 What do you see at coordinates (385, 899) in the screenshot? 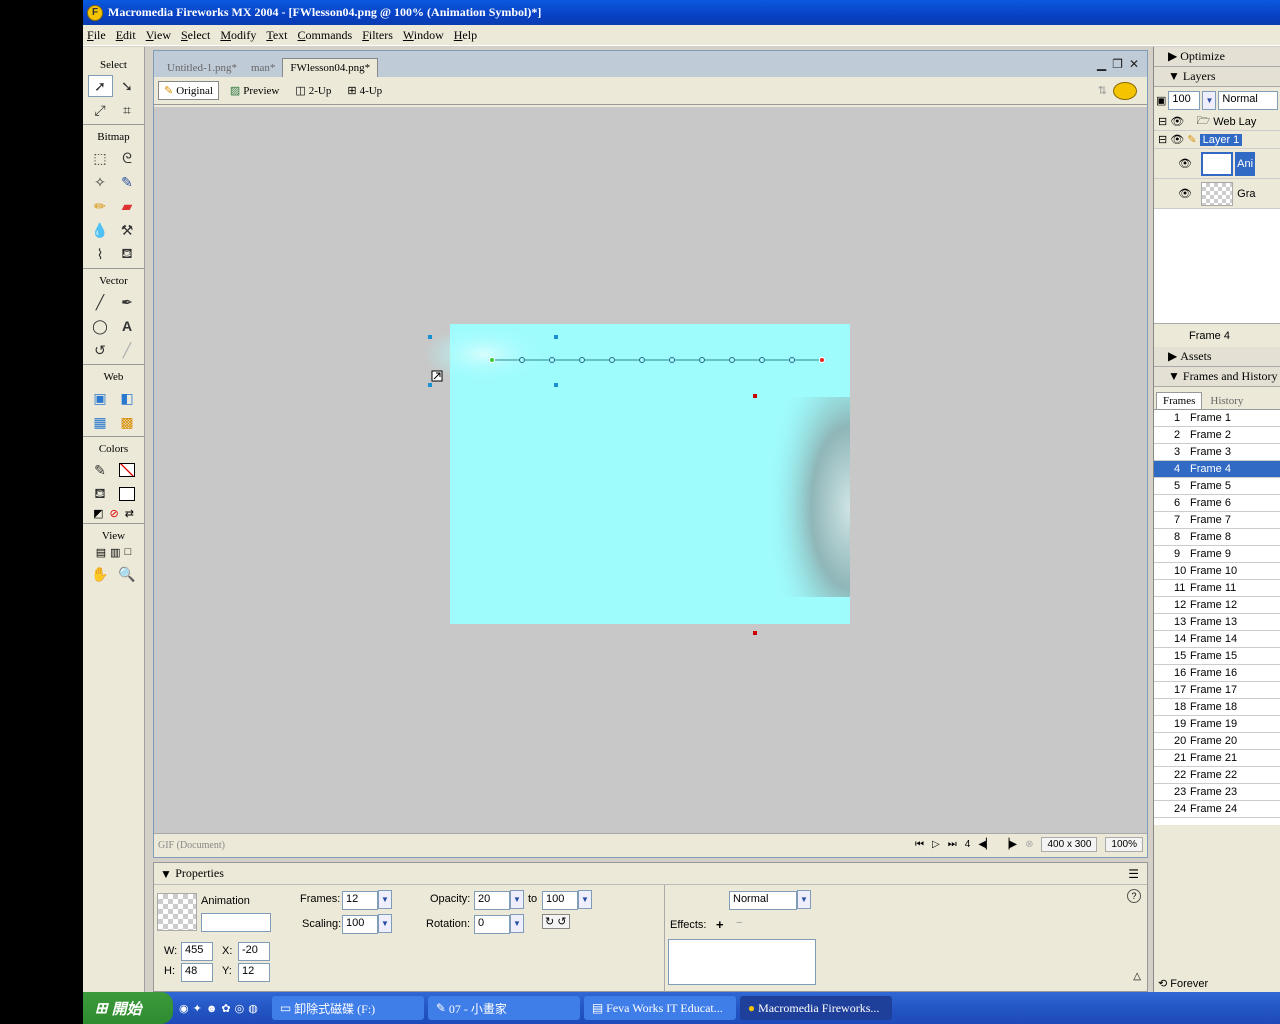
I see `frames-dropdown-icon: ▼` at bounding box center [385, 899].